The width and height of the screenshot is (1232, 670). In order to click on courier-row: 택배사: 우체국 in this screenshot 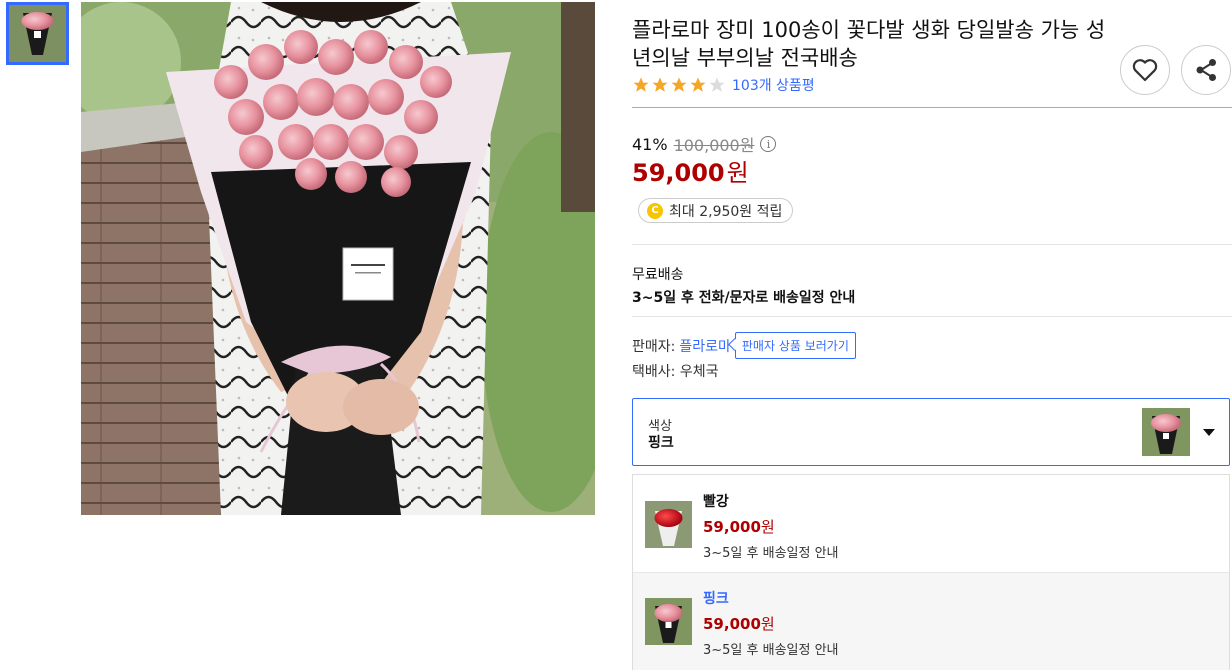, I will do `click(675, 371)`.